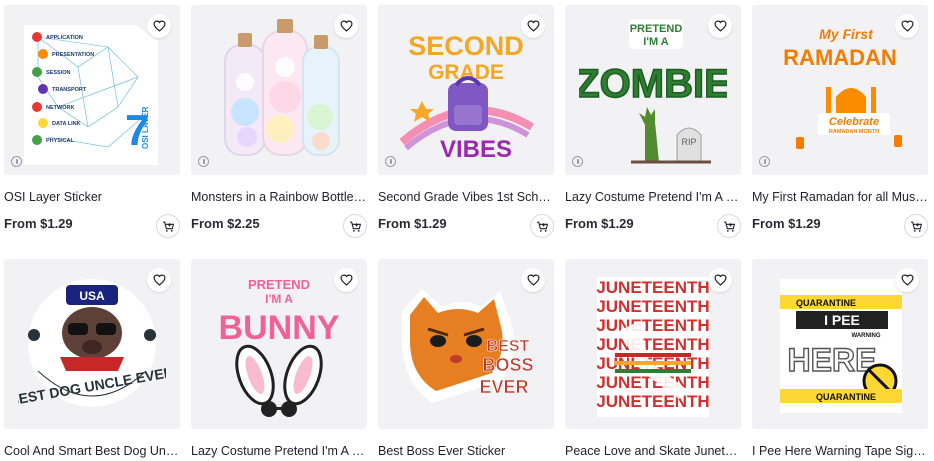 The width and height of the screenshot is (934, 461). Describe the element at coordinates (58, 73) in the screenshot. I see `svg-text: SESSION` at that location.